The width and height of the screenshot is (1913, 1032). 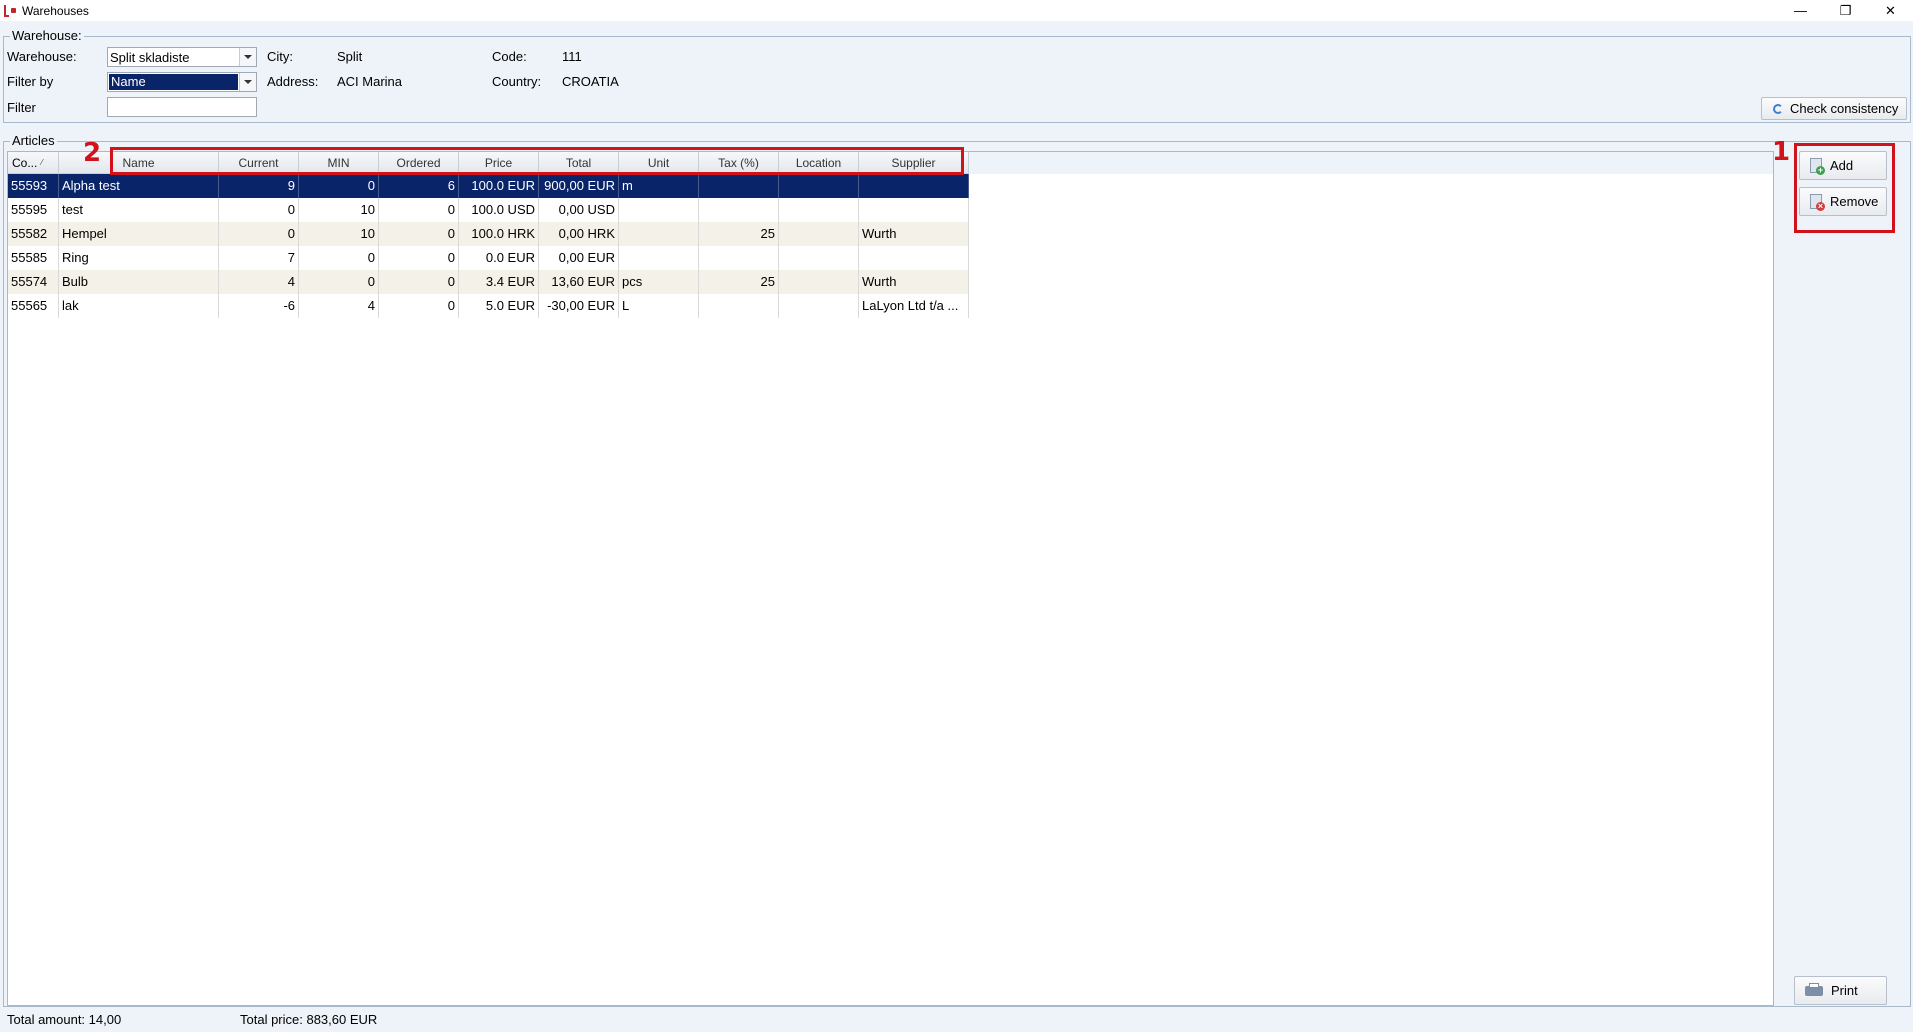 I want to click on cell-price: 100.0 USD, so click(x=499, y=210).